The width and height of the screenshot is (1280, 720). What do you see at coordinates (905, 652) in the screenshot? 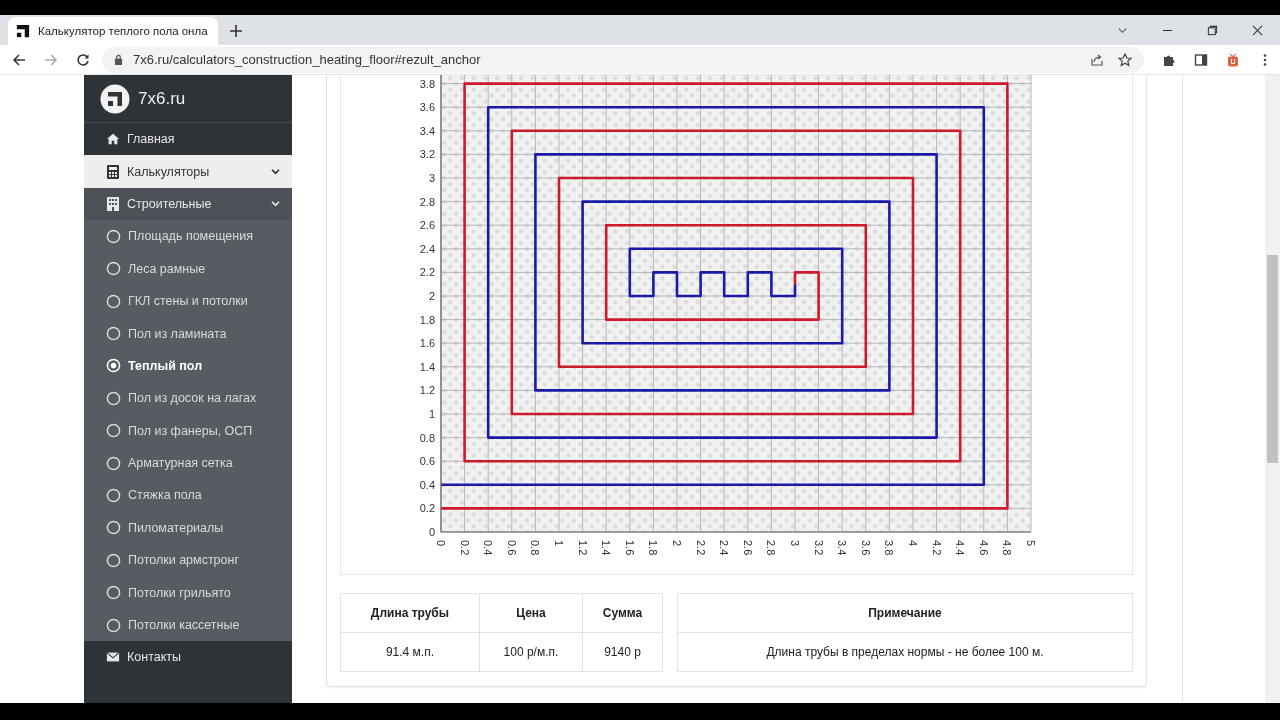
I see `table-cell: Длина трубы в пределах нормы - не более 100 м.` at bounding box center [905, 652].